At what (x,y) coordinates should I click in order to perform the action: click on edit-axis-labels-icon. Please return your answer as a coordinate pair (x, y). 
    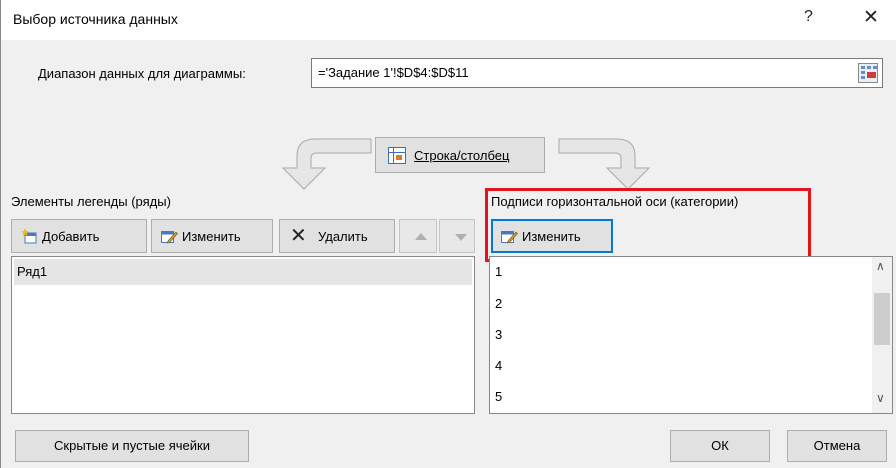
    Looking at the image, I should click on (509, 237).